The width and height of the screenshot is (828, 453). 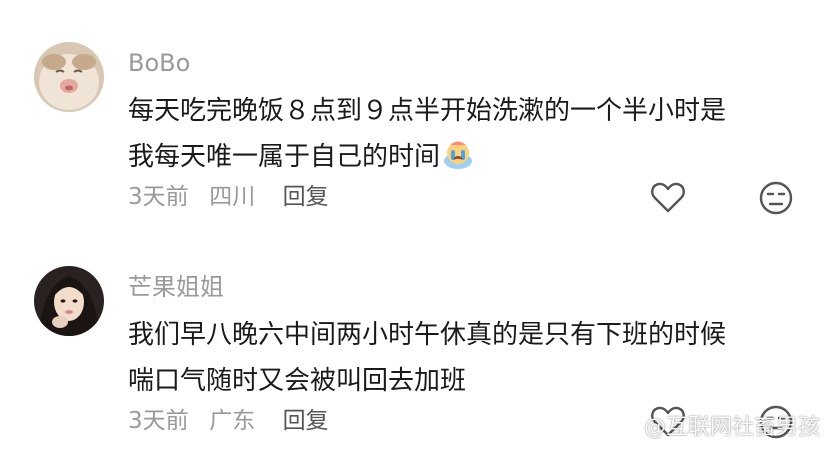 I want to click on timestamp: 3天前, so click(x=158, y=421).